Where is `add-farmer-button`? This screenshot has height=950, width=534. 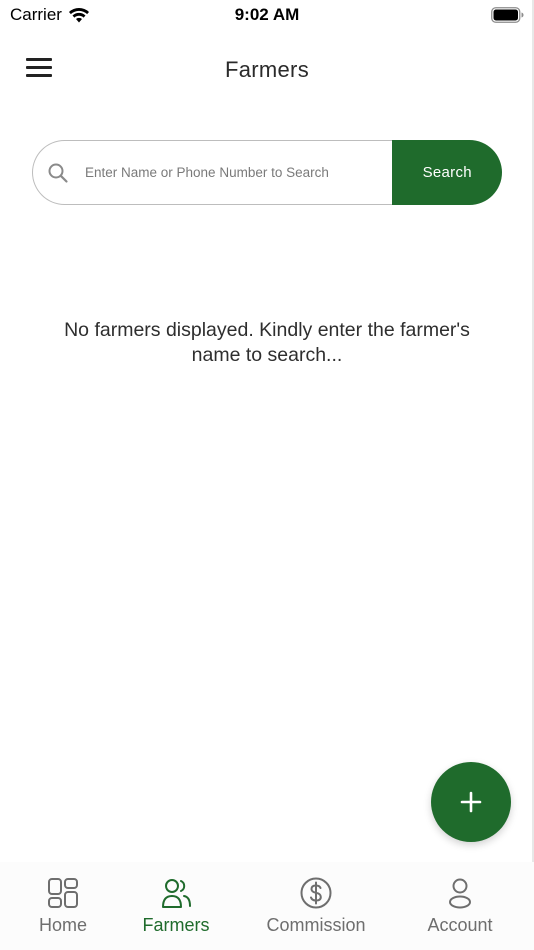
add-farmer-button is located at coordinates (471, 802).